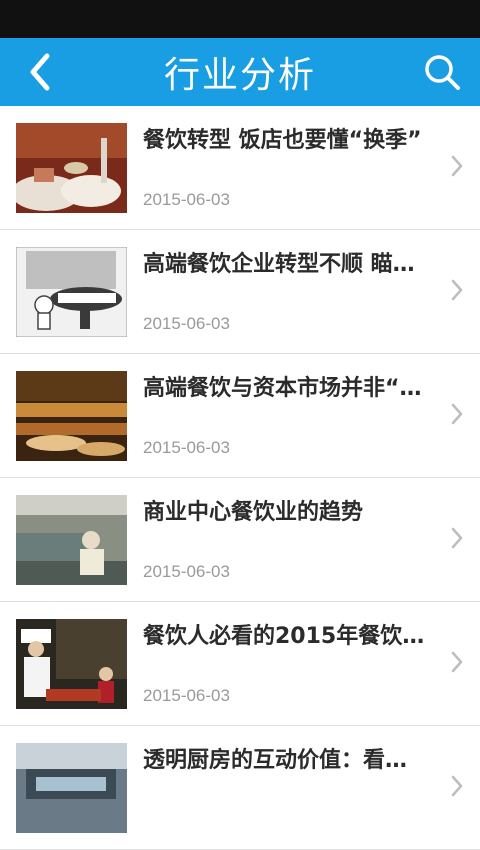  What do you see at coordinates (239, 75) in the screenshot?
I see `page-title: 行业分析` at bounding box center [239, 75].